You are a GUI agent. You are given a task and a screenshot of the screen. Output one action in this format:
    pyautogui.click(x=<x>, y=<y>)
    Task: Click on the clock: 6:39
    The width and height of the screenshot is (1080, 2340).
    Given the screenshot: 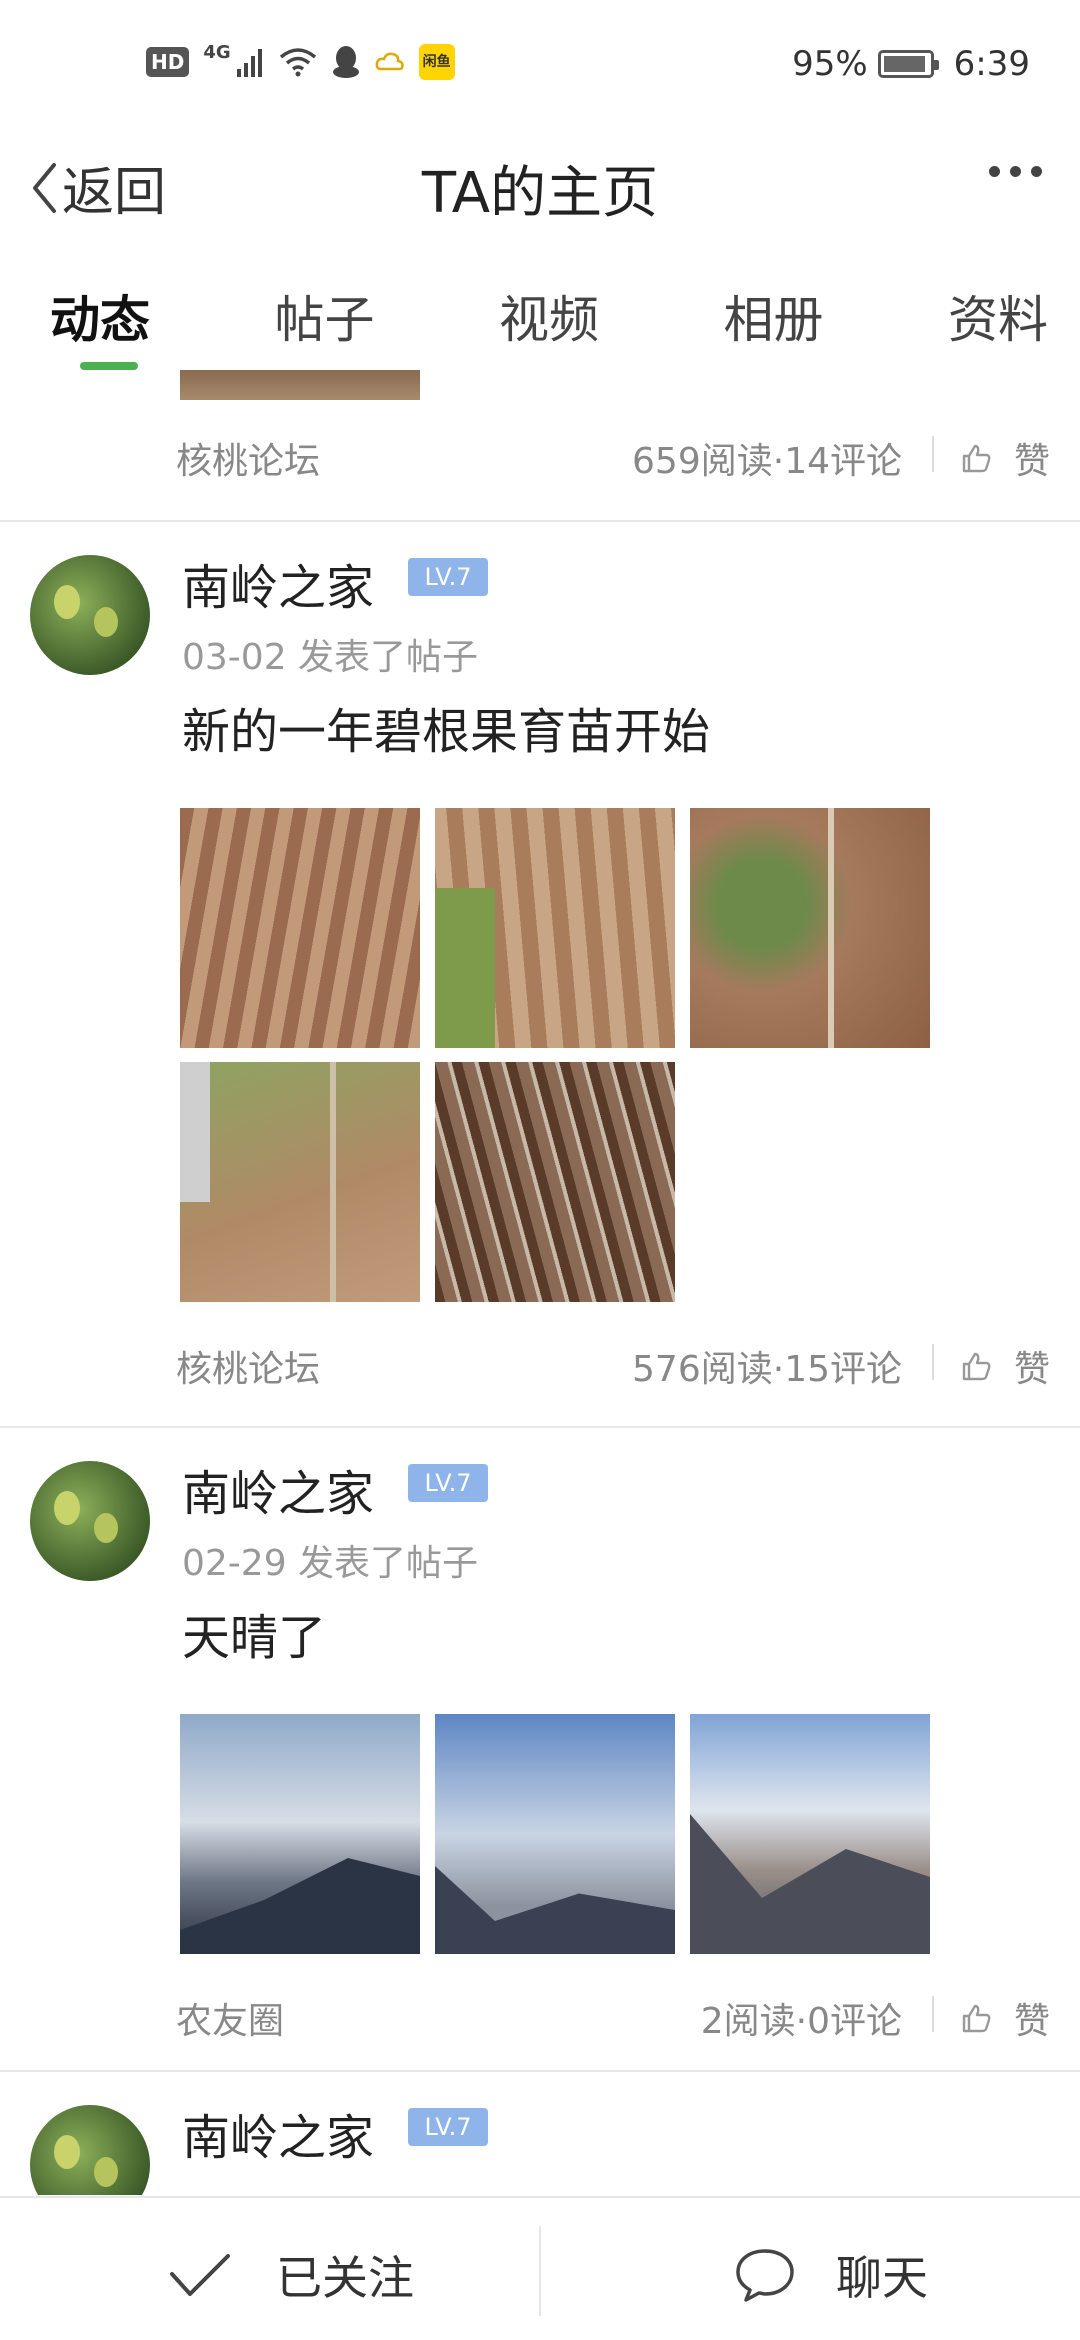 What is the action you would take?
    pyautogui.click(x=991, y=64)
    